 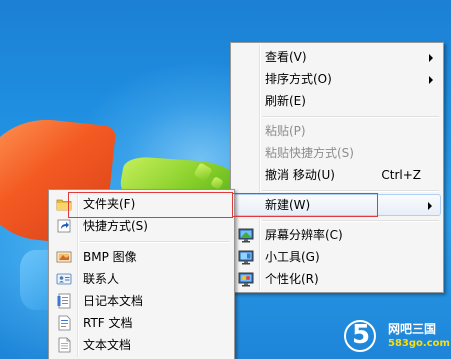 What do you see at coordinates (115, 226) in the screenshot?
I see `menu-item-label: 快捷方式(S)` at bounding box center [115, 226].